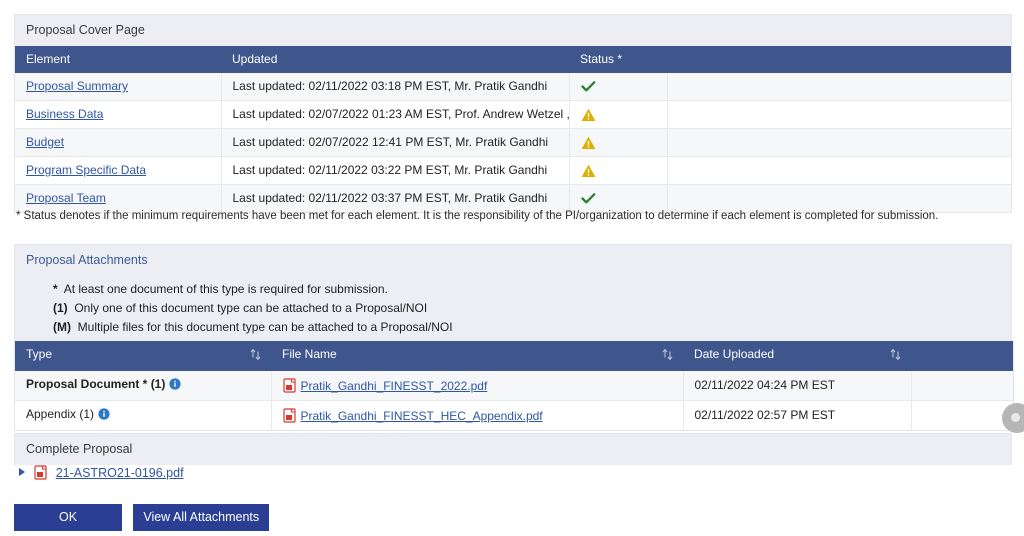 This screenshot has height=536, width=1024. I want to click on cell-element: Business Data, so click(118, 114).